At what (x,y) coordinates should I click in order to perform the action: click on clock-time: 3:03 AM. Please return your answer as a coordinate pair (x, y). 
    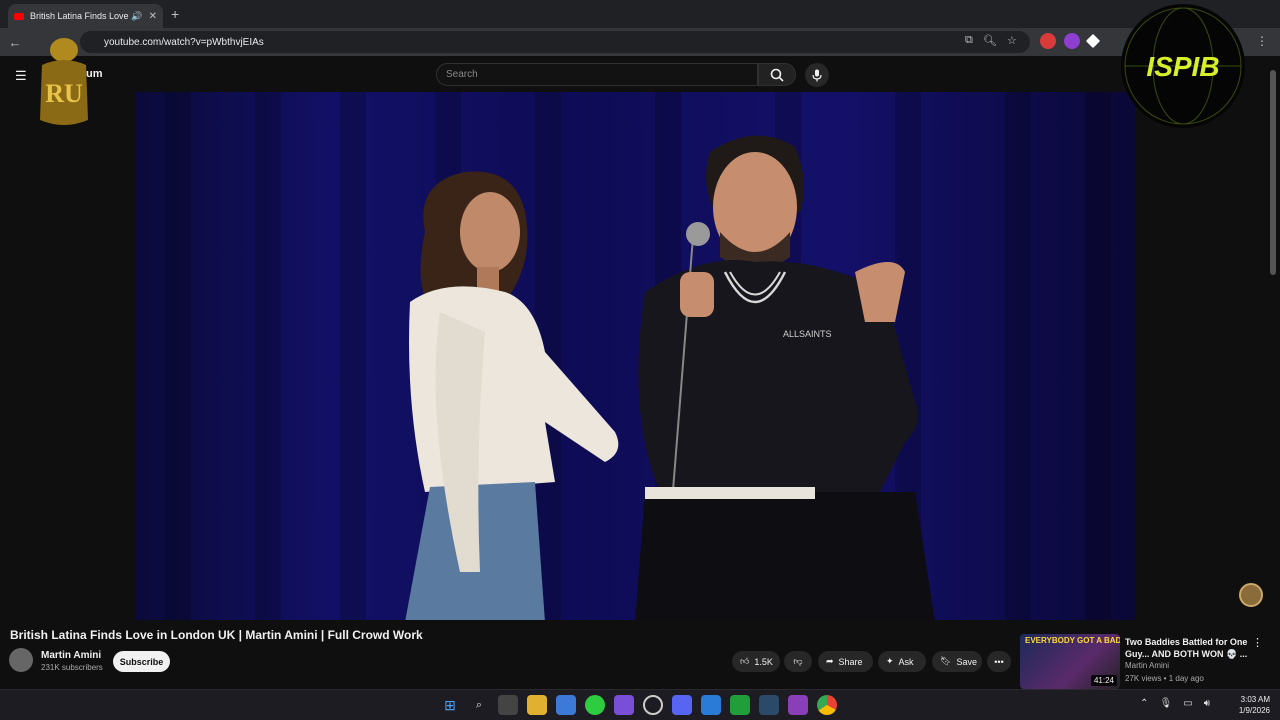
    Looking at the image, I should click on (1255, 699).